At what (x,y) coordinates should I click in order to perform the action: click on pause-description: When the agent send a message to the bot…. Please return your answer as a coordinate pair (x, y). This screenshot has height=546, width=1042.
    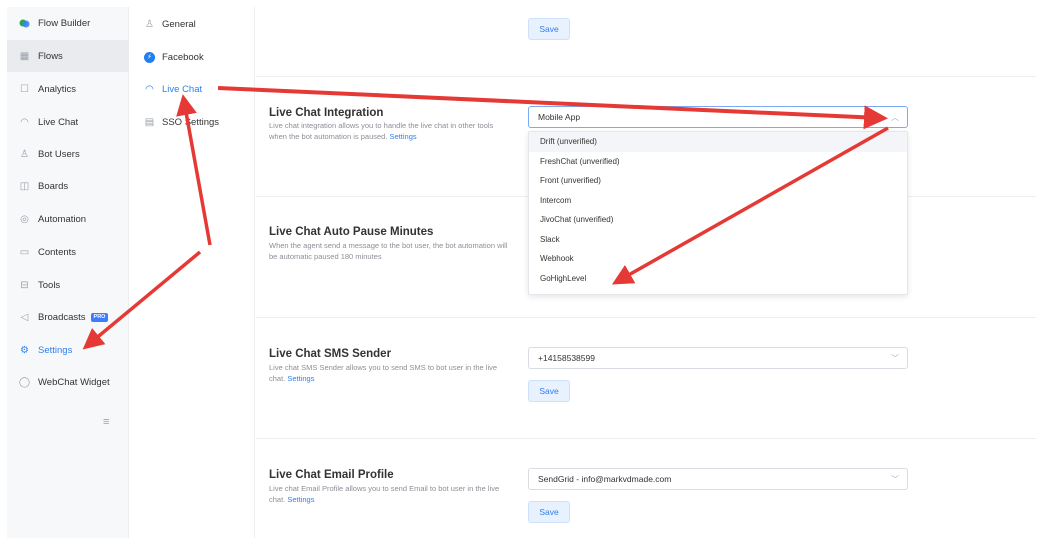
    Looking at the image, I should click on (388, 251).